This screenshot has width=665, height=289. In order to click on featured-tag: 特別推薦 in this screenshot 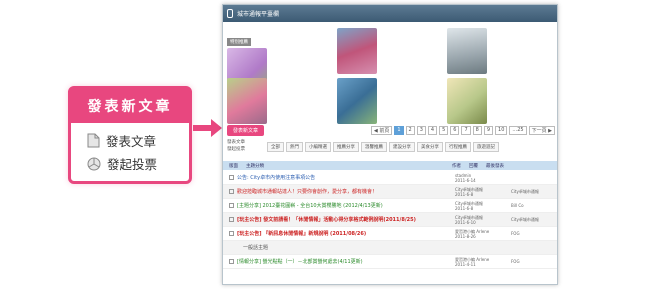, I will do `click(239, 42)`.